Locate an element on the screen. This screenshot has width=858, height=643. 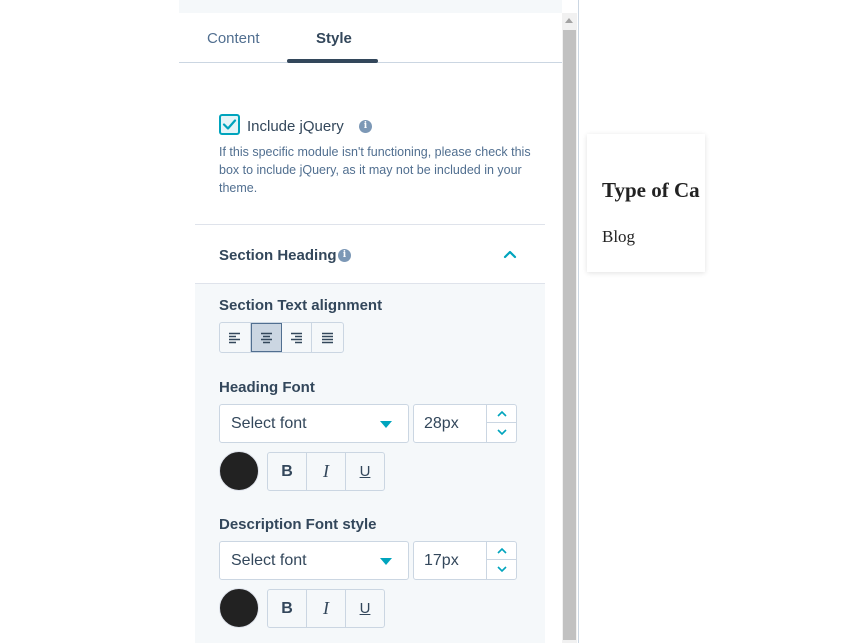
heading-style-buttons: B I U is located at coordinates (326, 471).